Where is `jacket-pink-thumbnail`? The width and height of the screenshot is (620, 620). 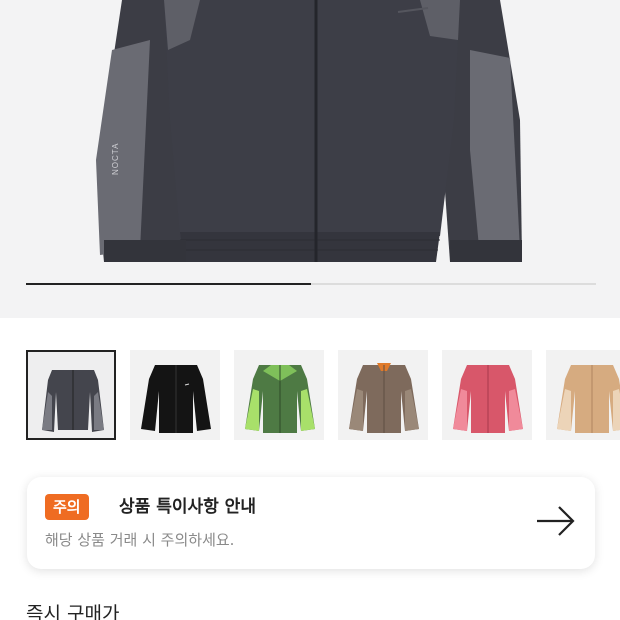 jacket-pink-thumbnail is located at coordinates (488, 399).